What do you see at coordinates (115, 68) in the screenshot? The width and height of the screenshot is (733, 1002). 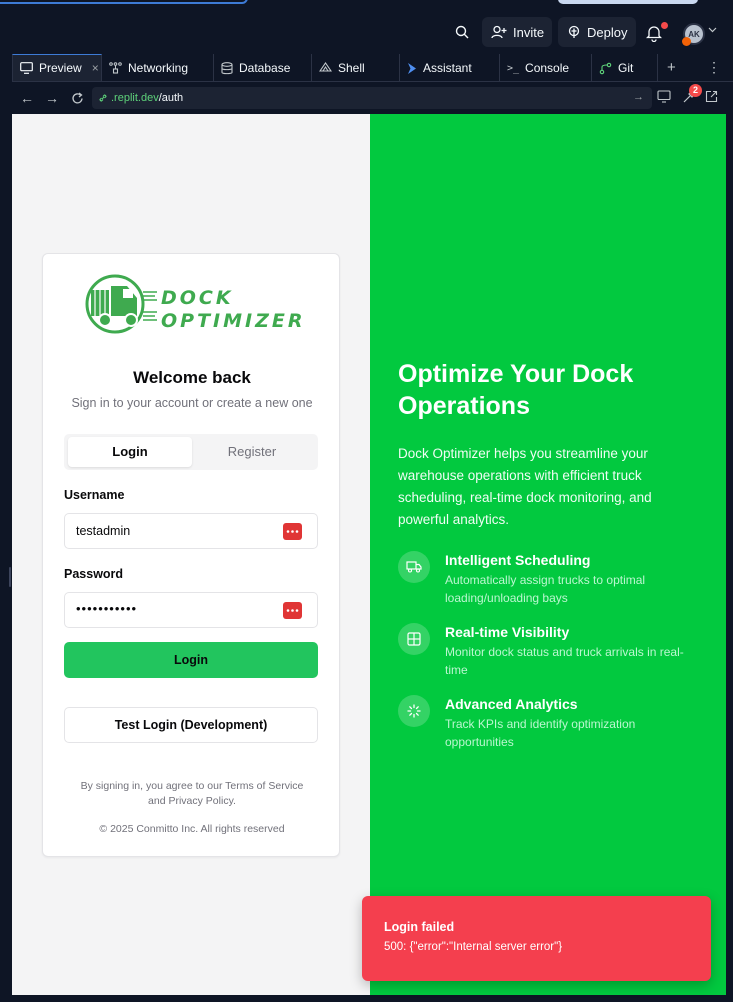 I see `network-icon` at bounding box center [115, 68].